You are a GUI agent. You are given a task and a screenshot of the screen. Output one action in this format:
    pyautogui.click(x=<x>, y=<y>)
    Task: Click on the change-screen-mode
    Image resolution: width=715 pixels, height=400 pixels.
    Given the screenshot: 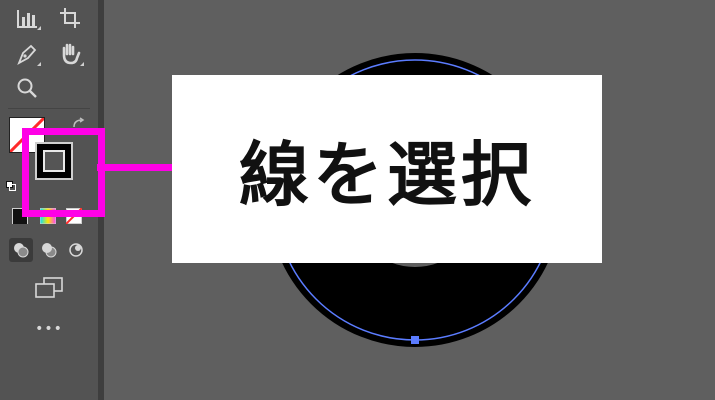 What is the action you would take?
    pyautogui.click(x=49, y=288)
    